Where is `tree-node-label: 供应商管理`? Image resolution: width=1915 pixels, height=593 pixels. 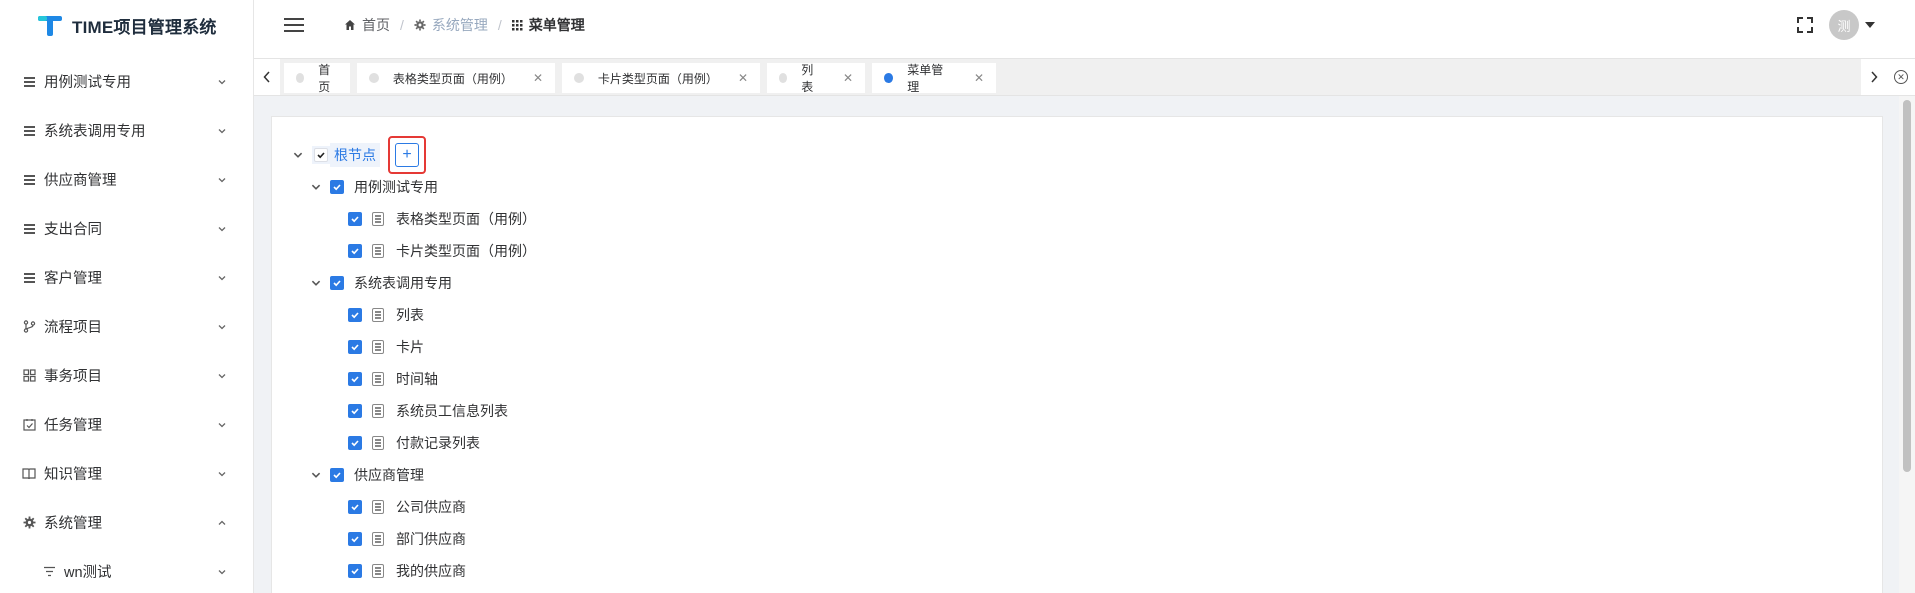
tree-node-label: 供应商管理 is located at coordinates (389, 475).